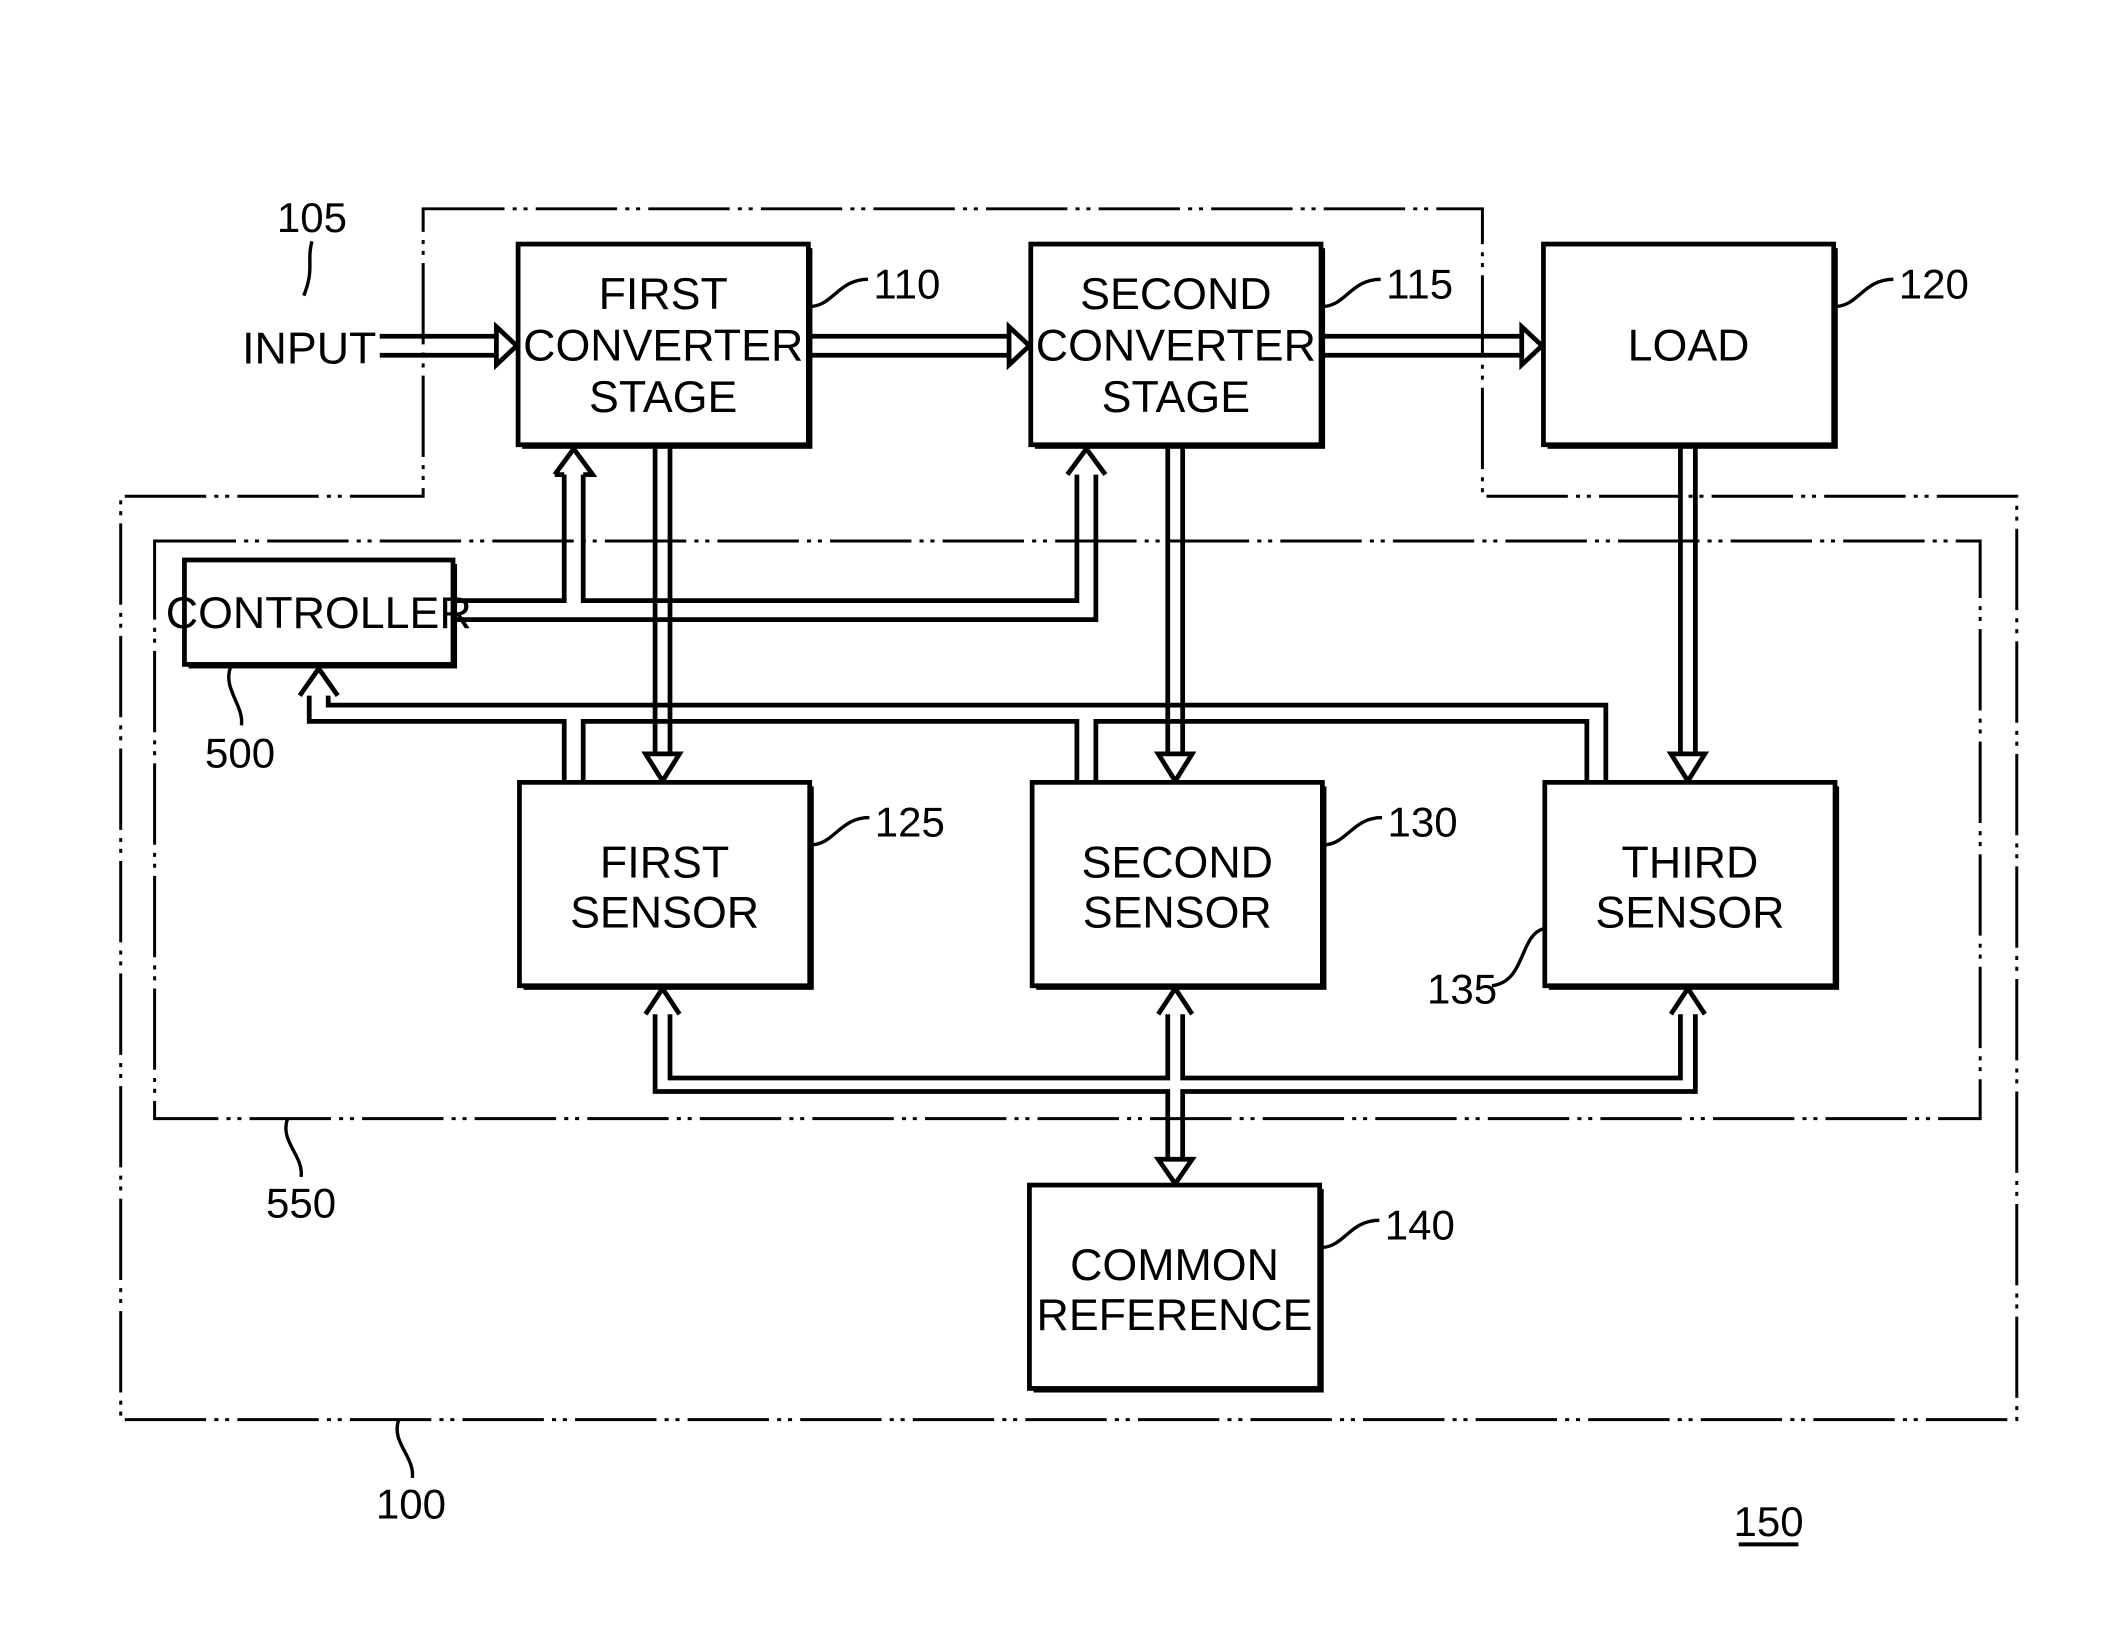 This screenshot has height=1642, width=2128. What do you see at coordinates (1462, 988) in the screenshot?
I see `svg-text: 135` at bounding box center [1462, 988].